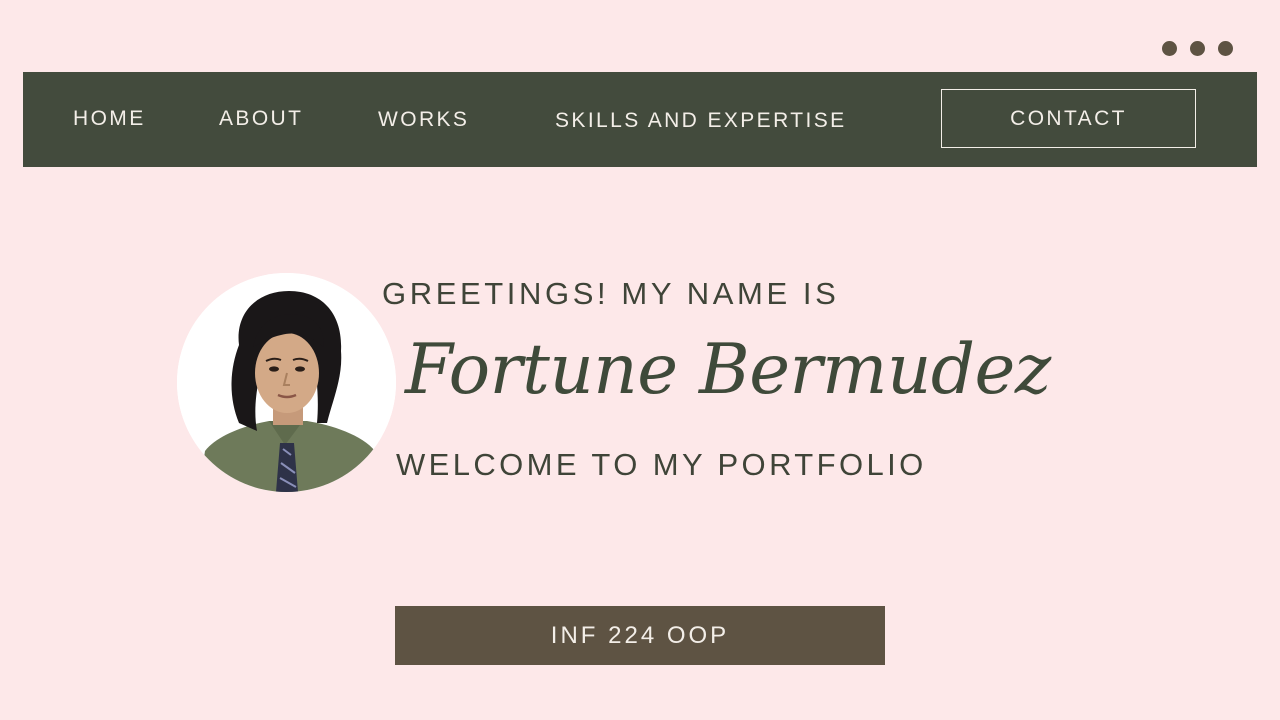 The width and height of the screenshot is (1280, 720). Describe the element at coordinates (611, 293) in the screenshot. I see `greeting-text: GREETINGS! MY NAME IS` at that location.